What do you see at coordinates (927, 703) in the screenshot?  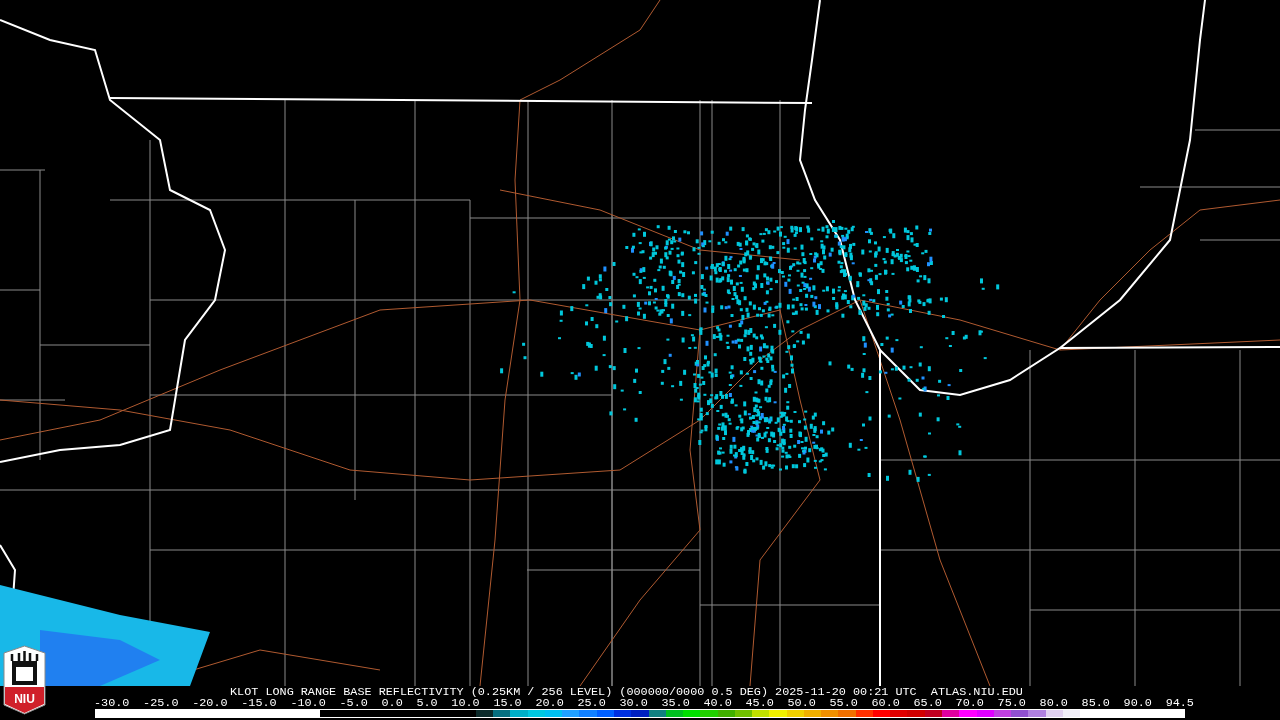 I see `scale-label: 65.0` at bounding box center [927, 703].